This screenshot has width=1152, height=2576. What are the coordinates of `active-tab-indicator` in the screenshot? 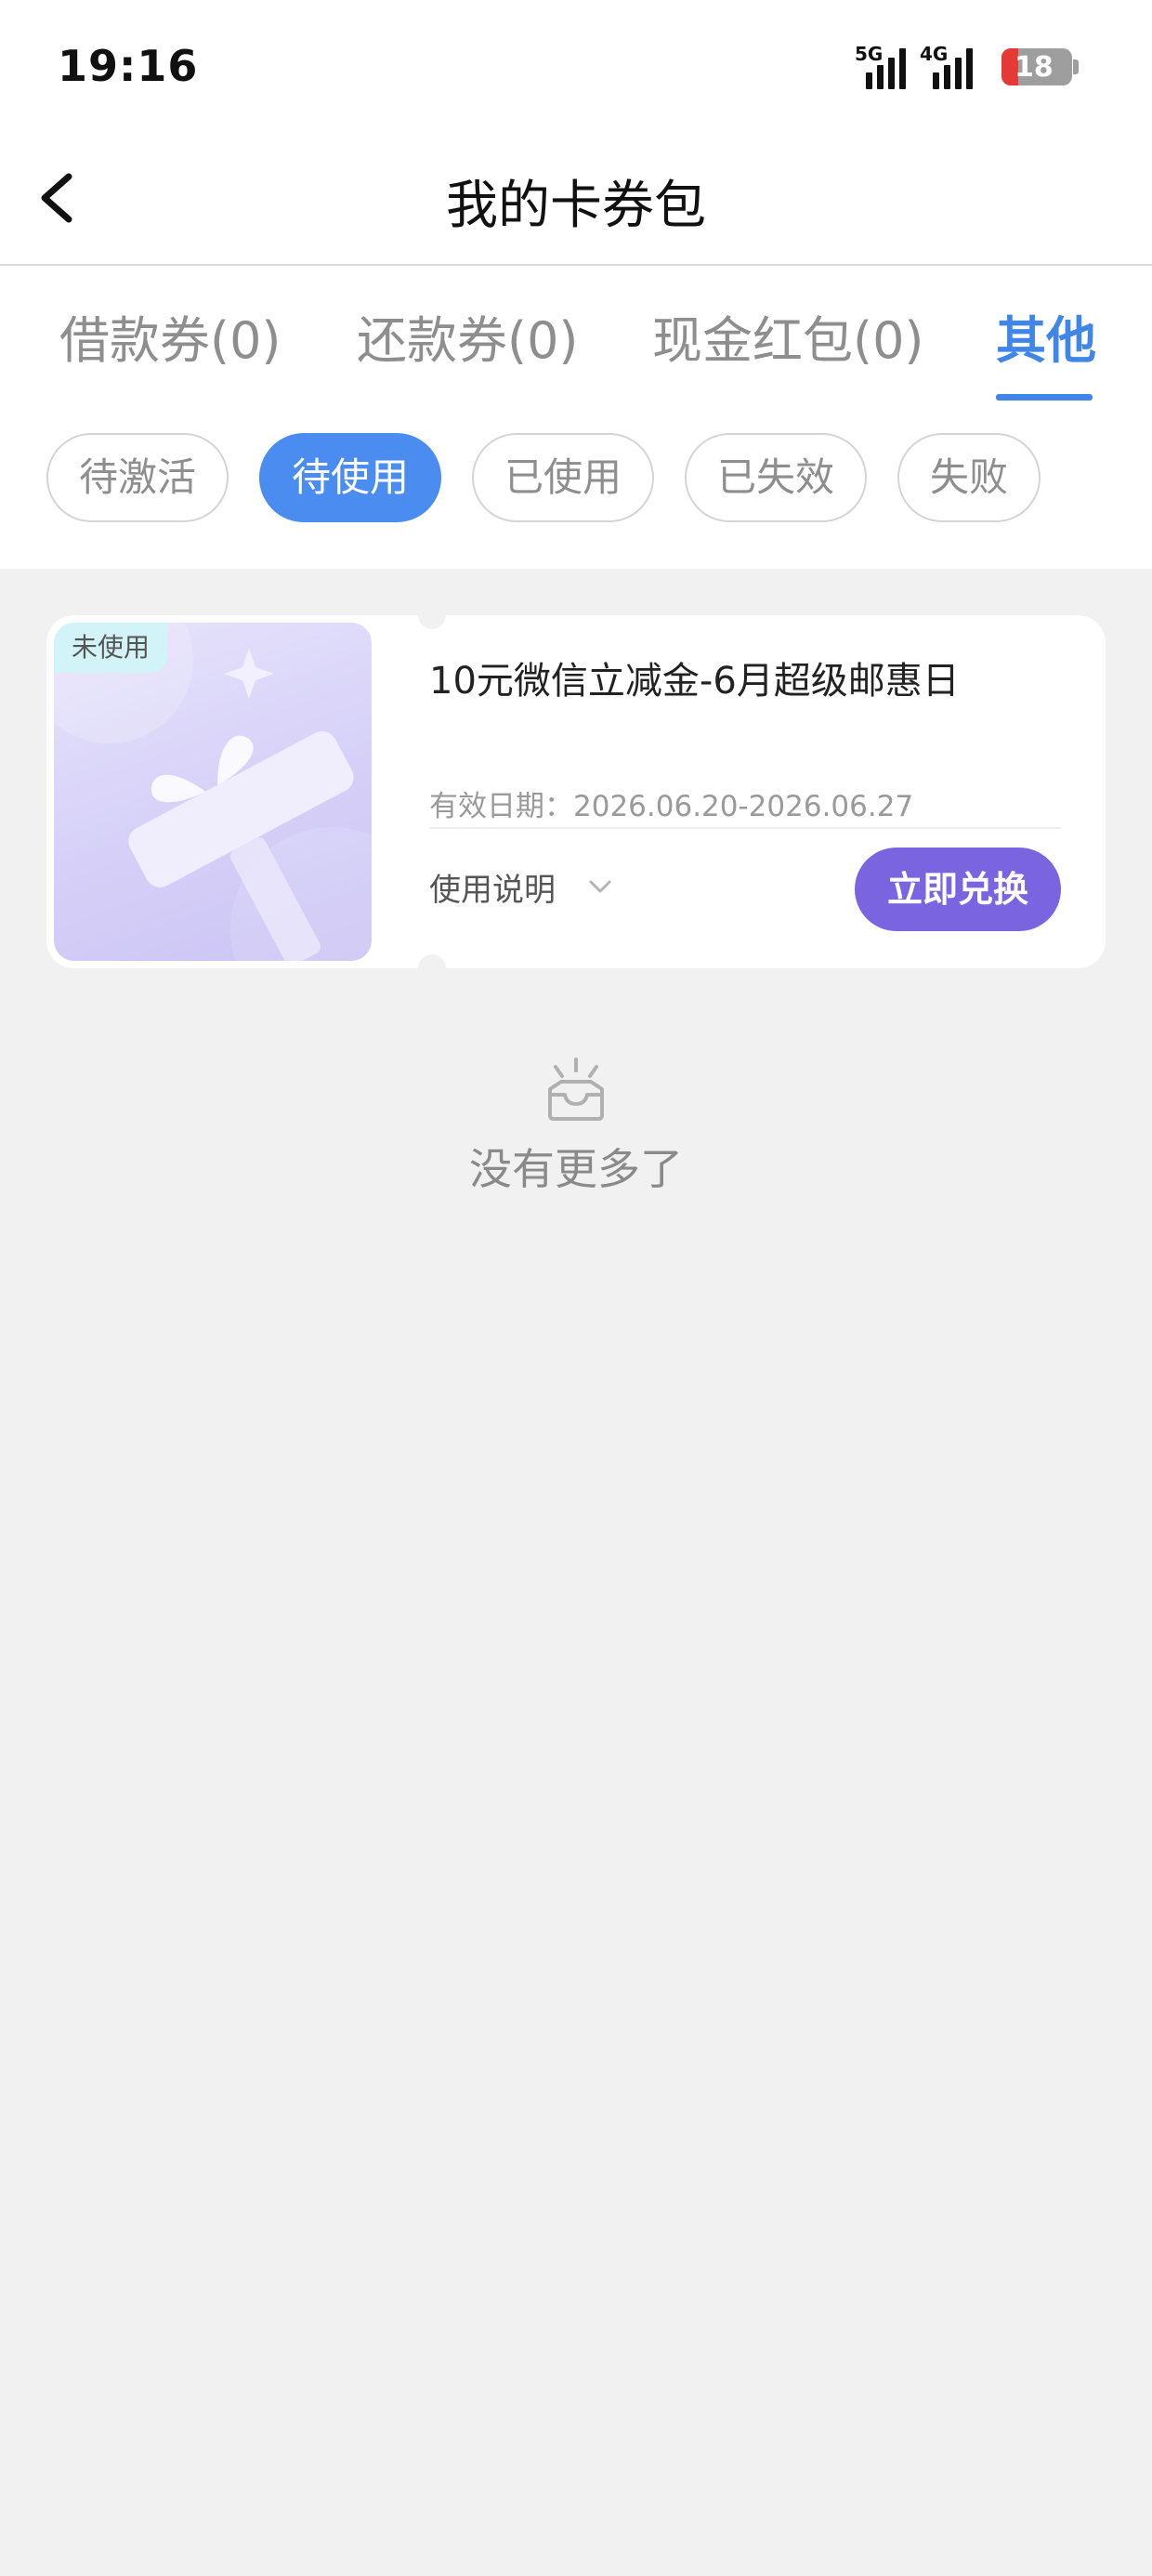 It's located at (1044, 397).